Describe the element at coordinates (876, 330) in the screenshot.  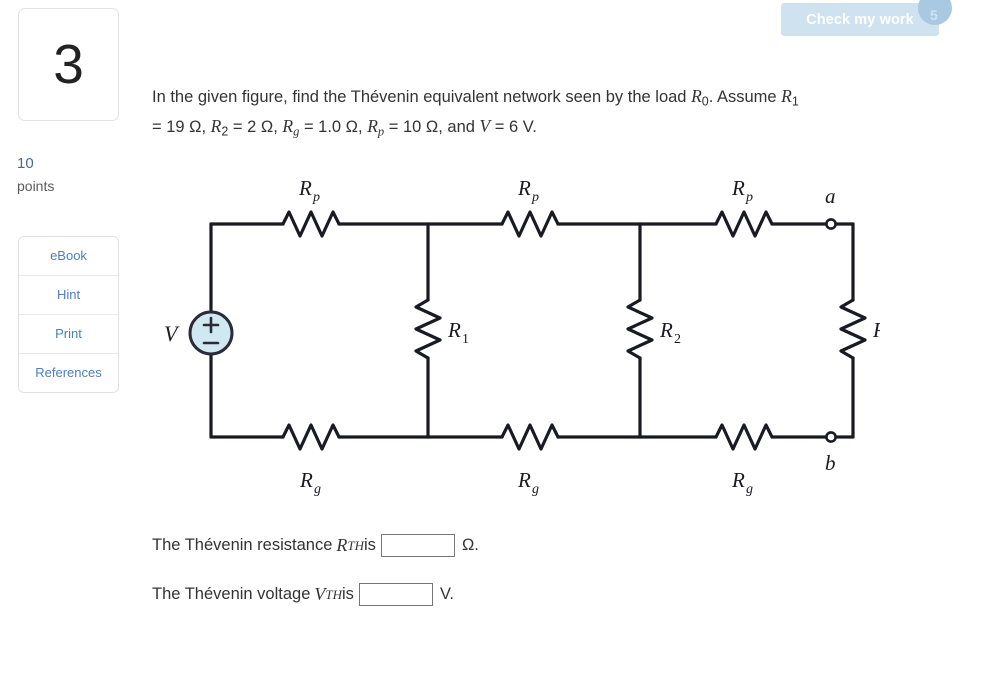
I see `r0-label: R` at that location.